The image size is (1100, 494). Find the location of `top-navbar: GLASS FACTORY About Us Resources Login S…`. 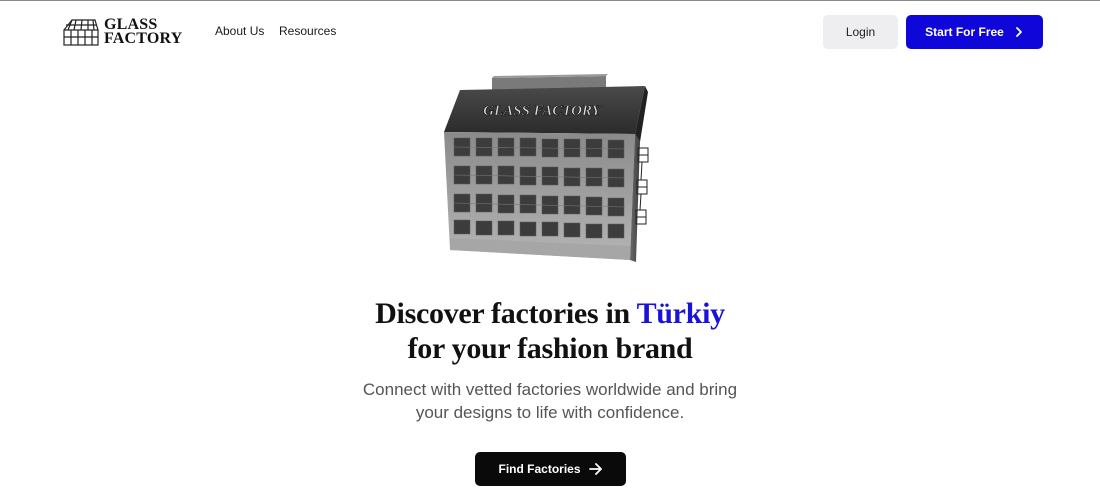

top-navbar: GLASS FACTORY About Us Resources Login S… is located at coordinates (550, 32).